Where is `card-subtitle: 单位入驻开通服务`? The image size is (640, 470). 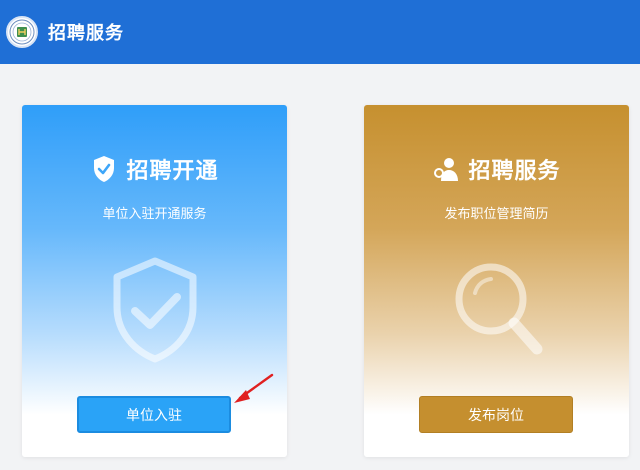 card-subtitle: 单位入驻开通服务 is located at coordinates (154, 214).